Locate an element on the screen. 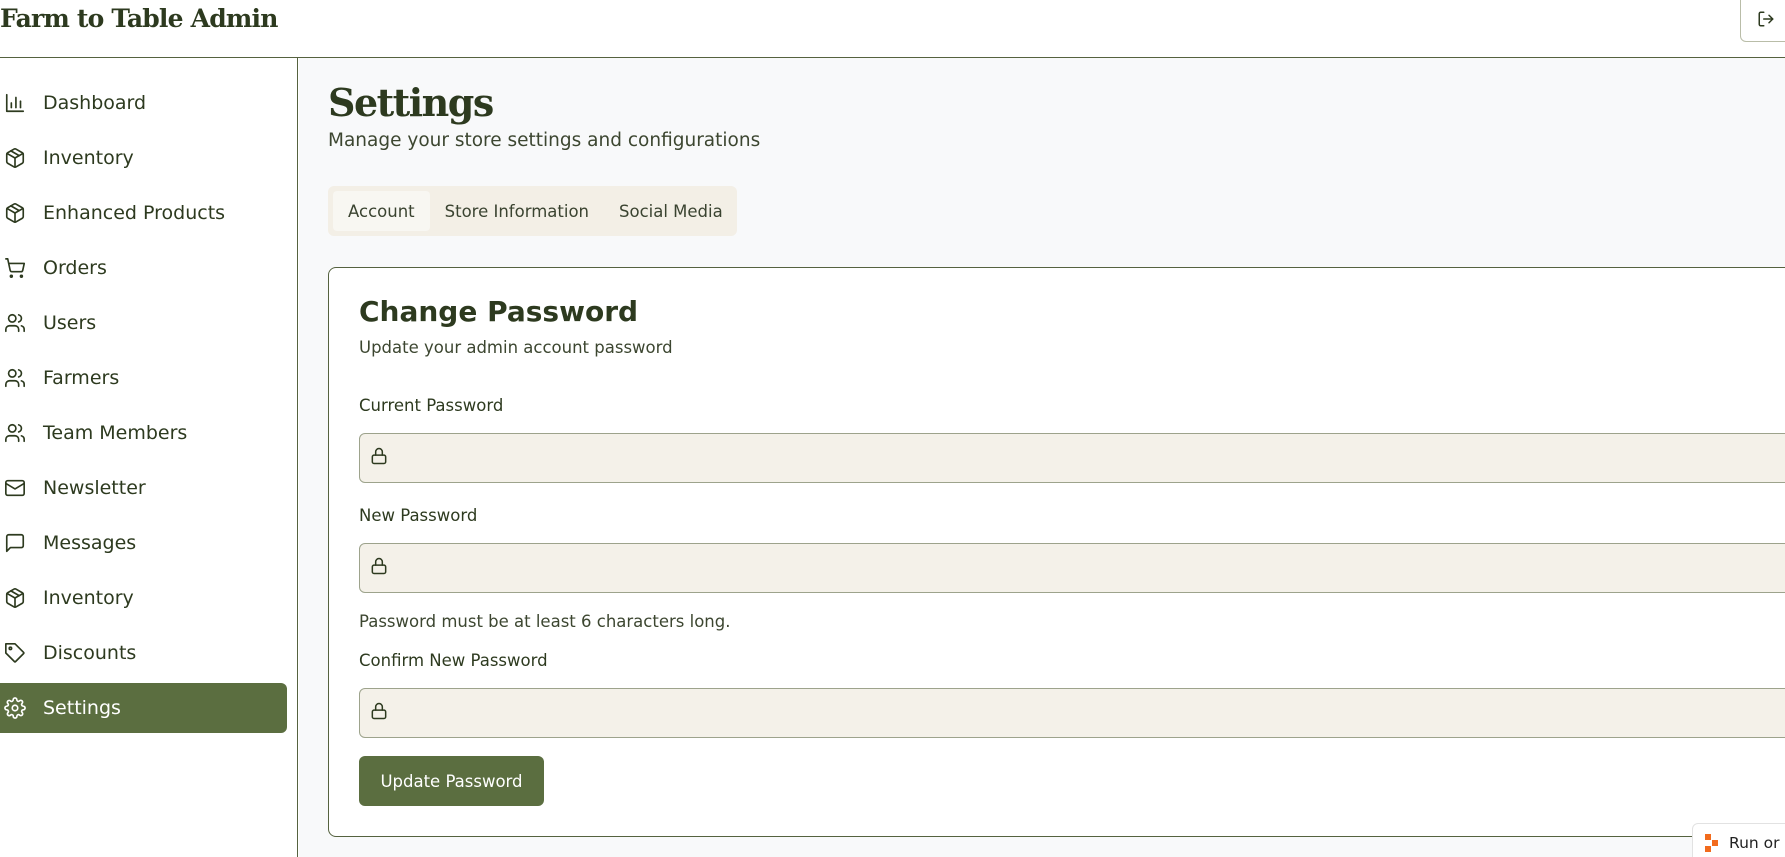  run-on-badge: Run or is located at coordinates (1738, 840).